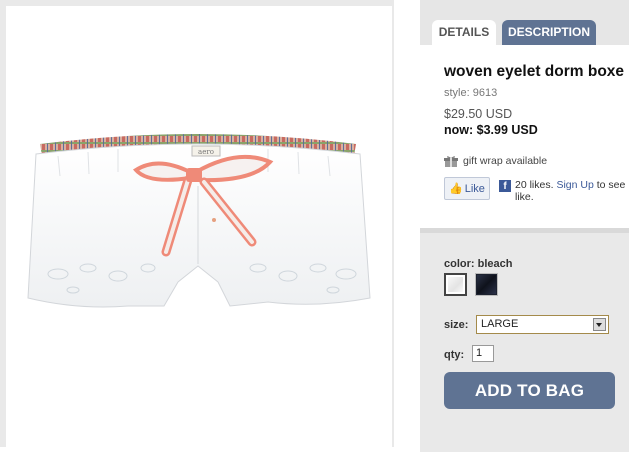 This screenshot has height=452, width=629. Describe the element at coordinates (471, 93) in the screenshot. I see `product-style-number: style: 9613` at that location.